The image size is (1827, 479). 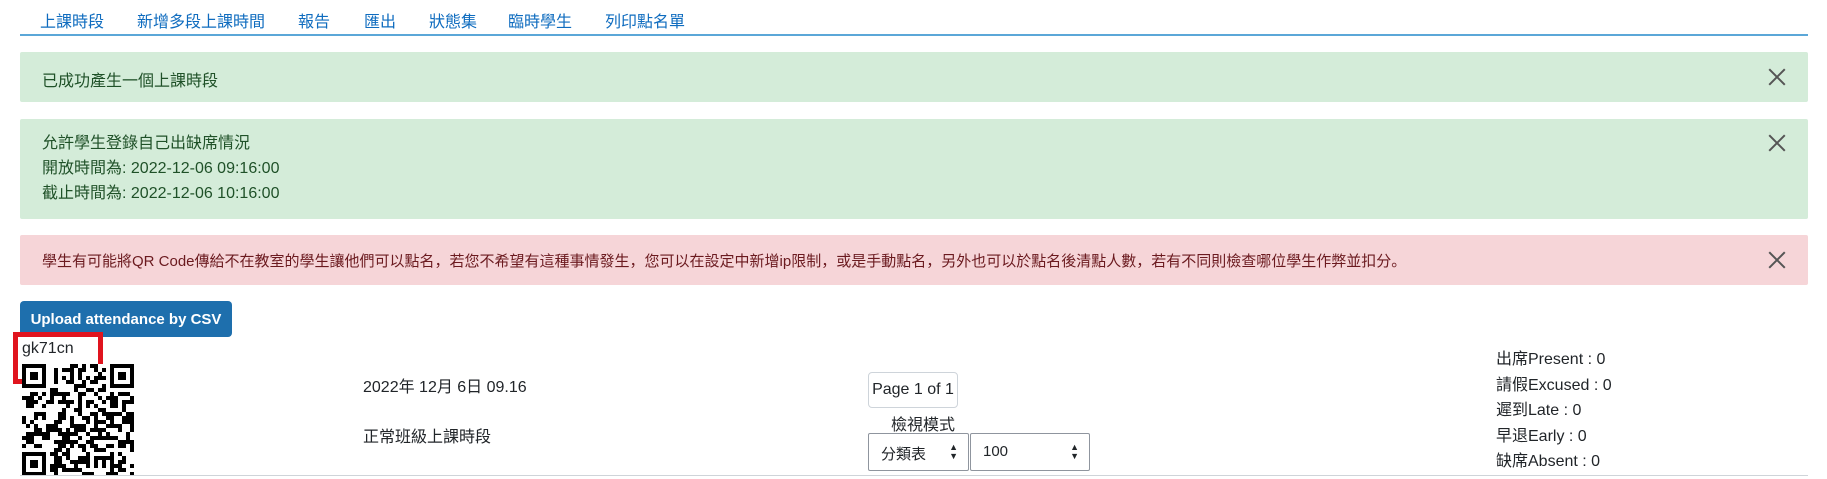 What do you see at coordinates (1030, 452) in the screenshot?
I see `page-size-select: 100 ▲ ▼` at bounding box center [1030, 452].